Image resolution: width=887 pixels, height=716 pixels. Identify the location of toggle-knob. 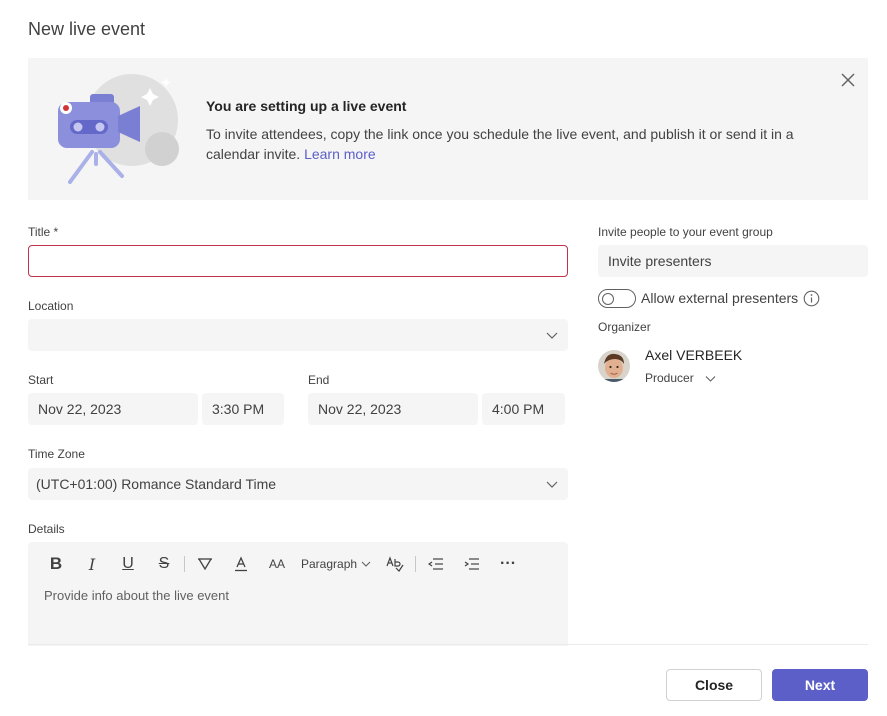
(608, 298).